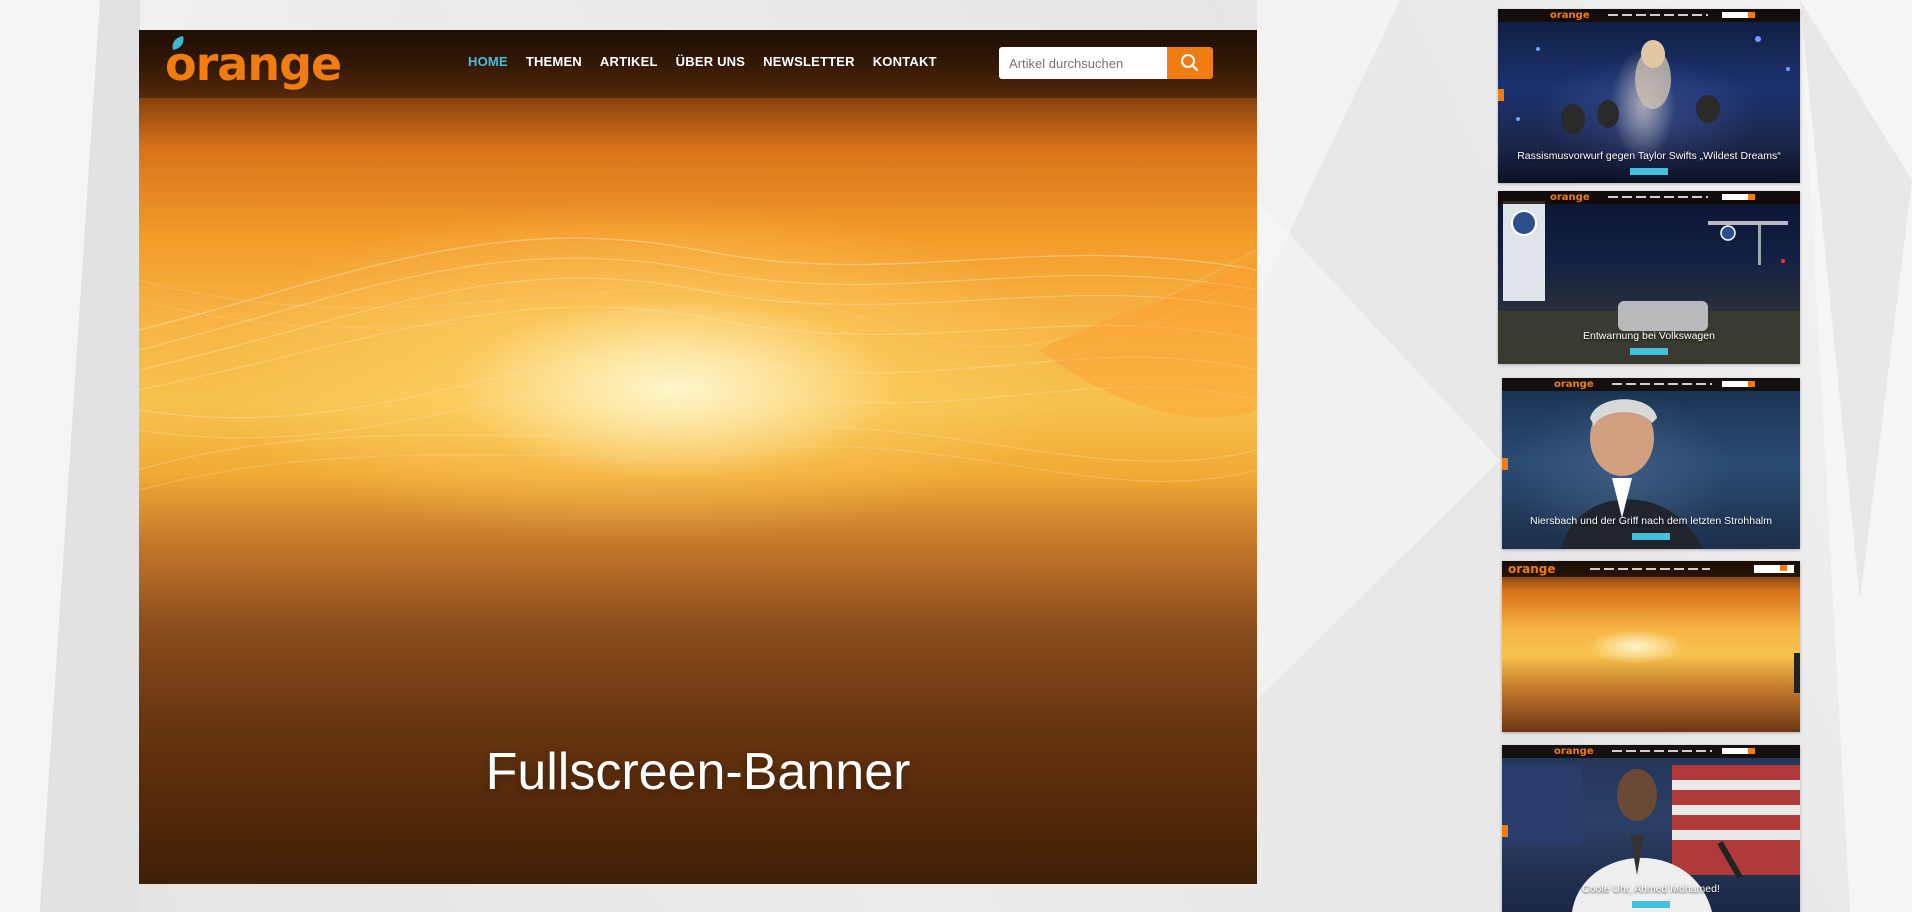 This screenshot has width=1912, height=912. I want to click on thumbnail-4-nav-links, so click(1650, 569).